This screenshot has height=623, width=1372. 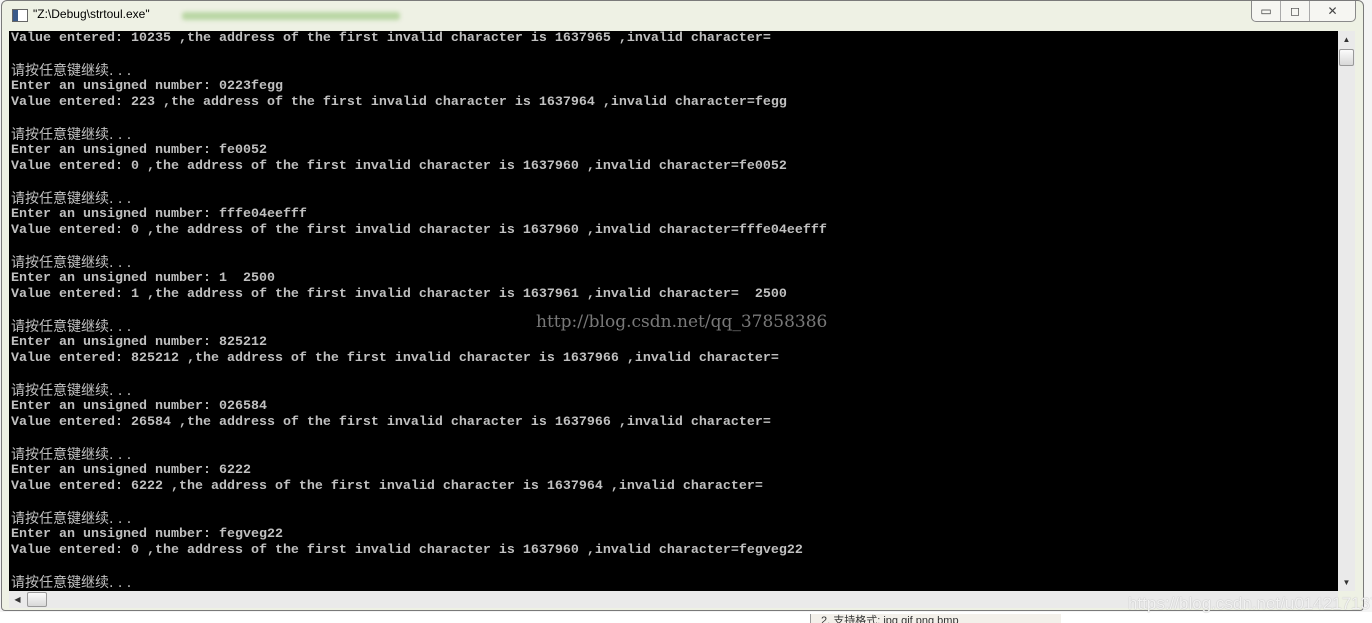 I want to click on scroll-left-arrow-icon: ◀, so click(x=17, y=599).